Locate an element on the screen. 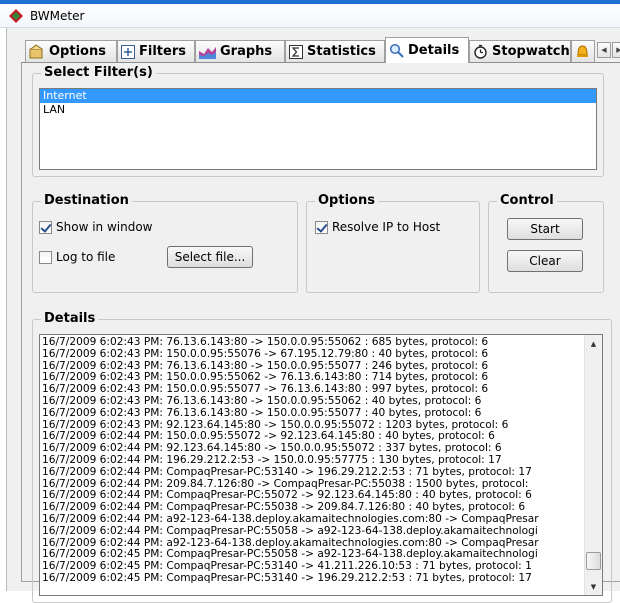 The image size is (620, 603). tab-scroll-left-button: ◀ is located at coordinates (604, 50).